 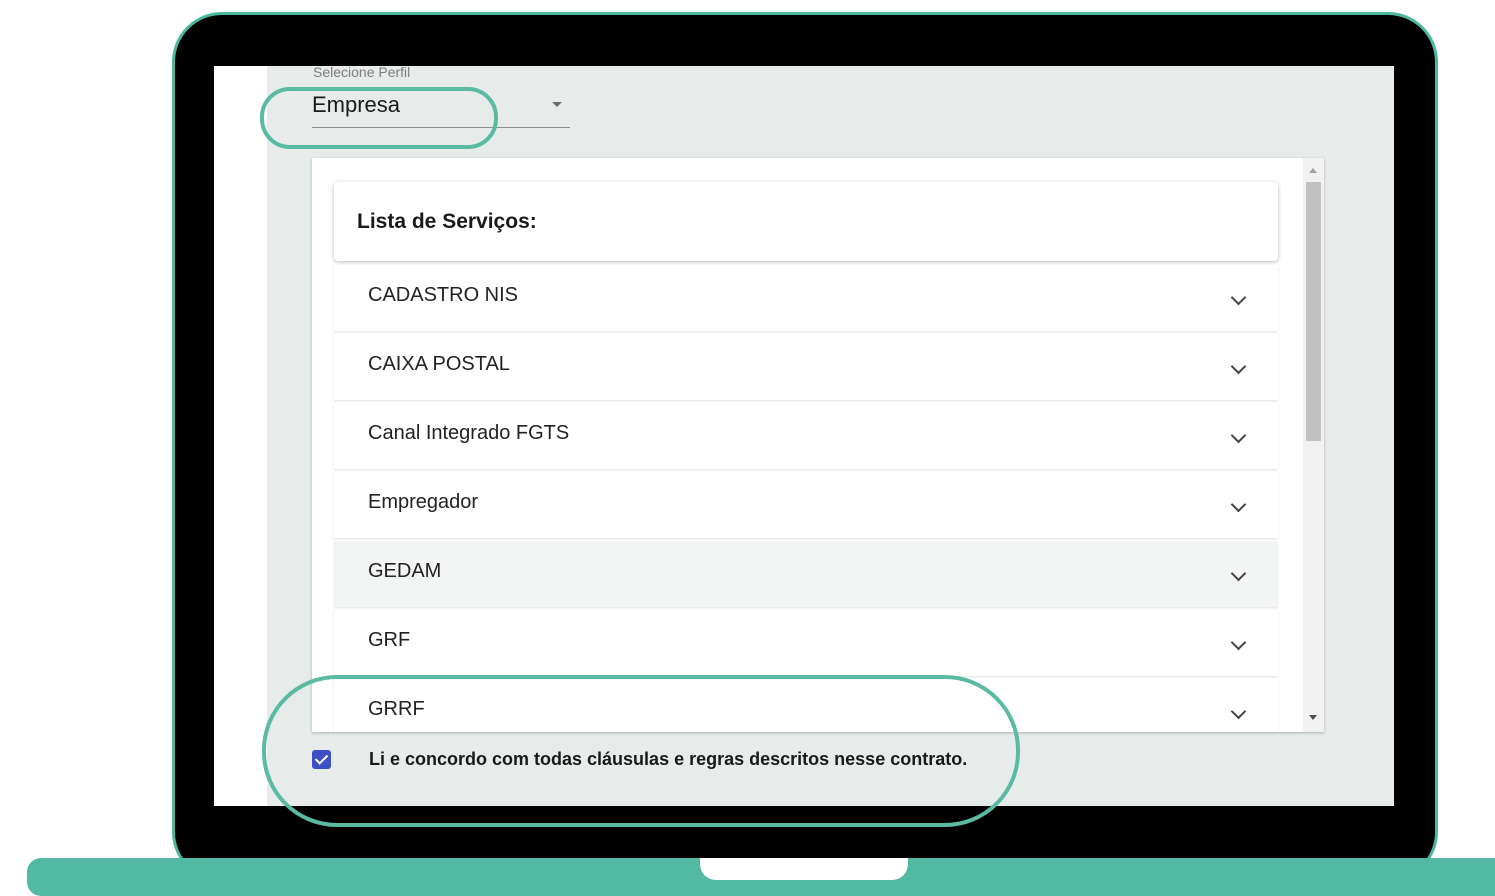 What do you see at coordinates (405, 571) in the screenshot?
I see `service-item-label: GEDAM` at bounding box center [405, 571].